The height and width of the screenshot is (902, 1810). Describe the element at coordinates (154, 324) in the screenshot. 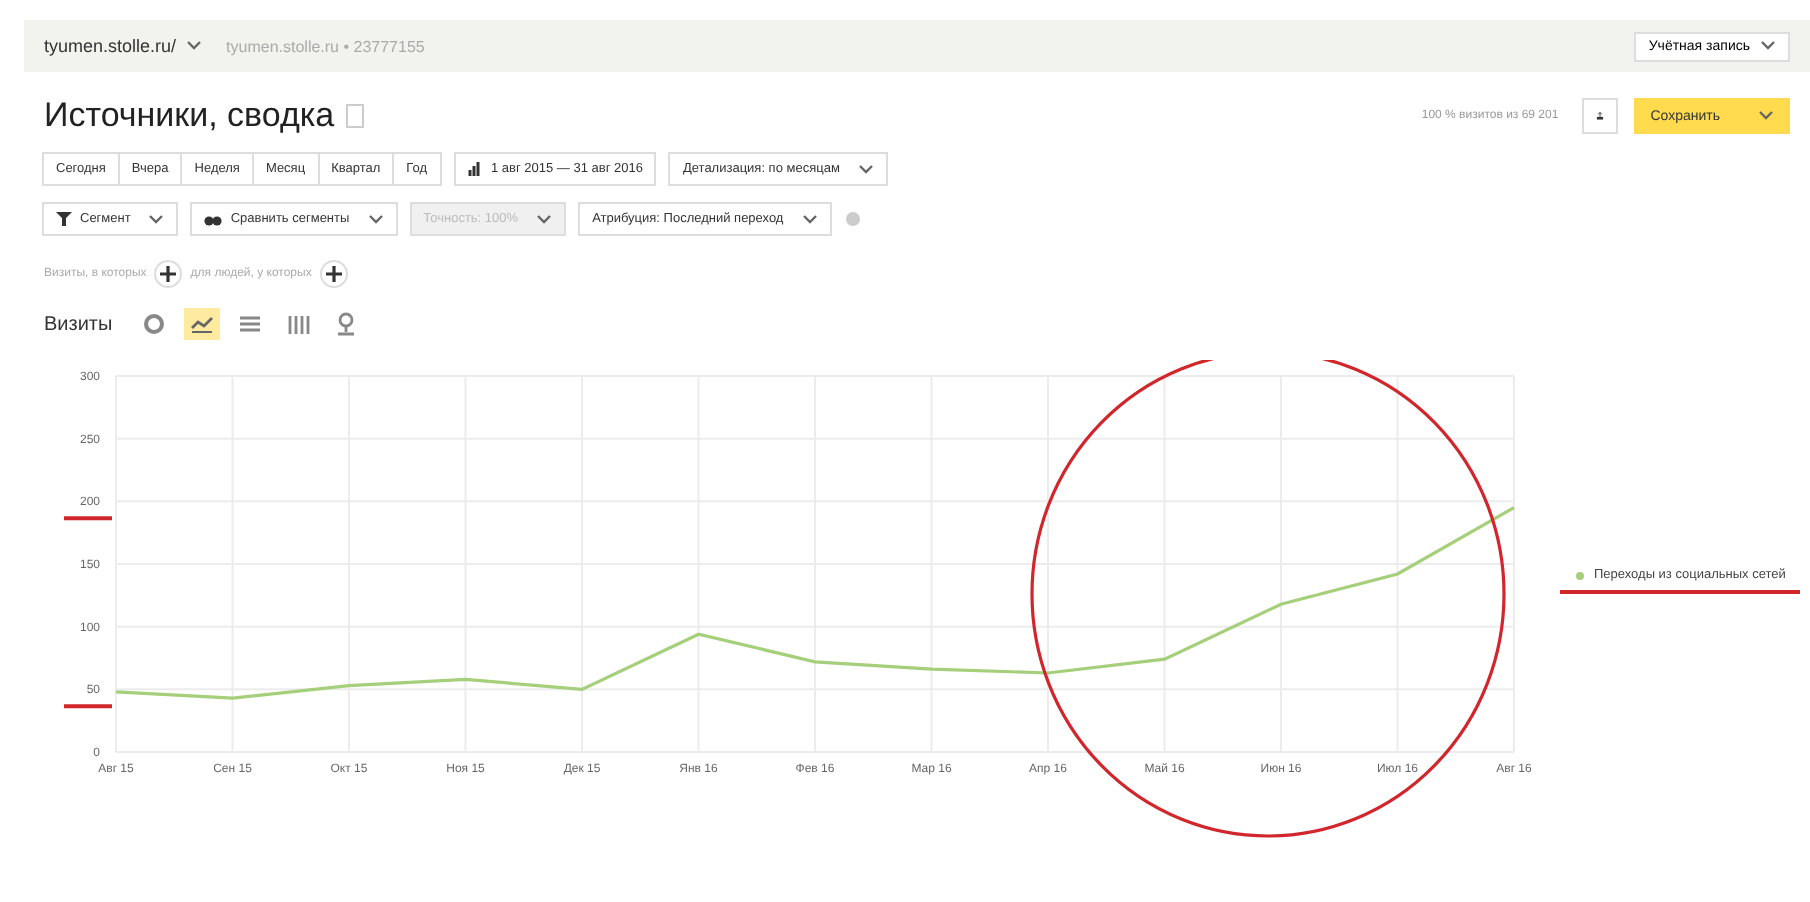

I see `ring-icon` at that location.